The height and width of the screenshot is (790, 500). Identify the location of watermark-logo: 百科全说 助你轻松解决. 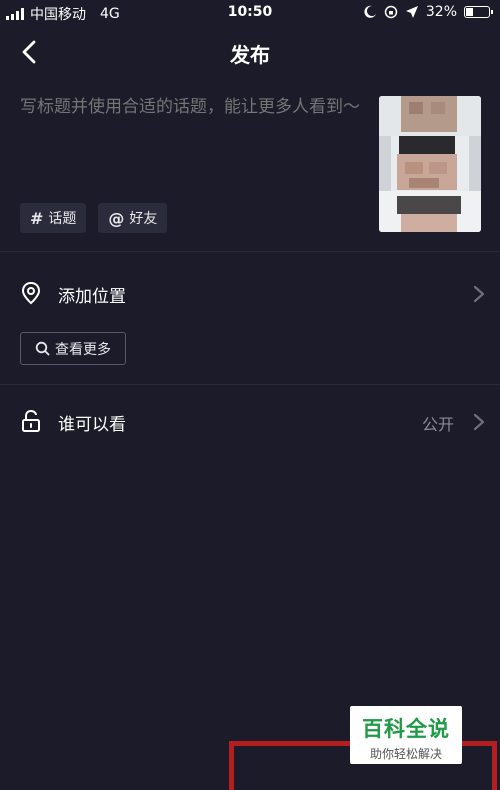
(406, 735).